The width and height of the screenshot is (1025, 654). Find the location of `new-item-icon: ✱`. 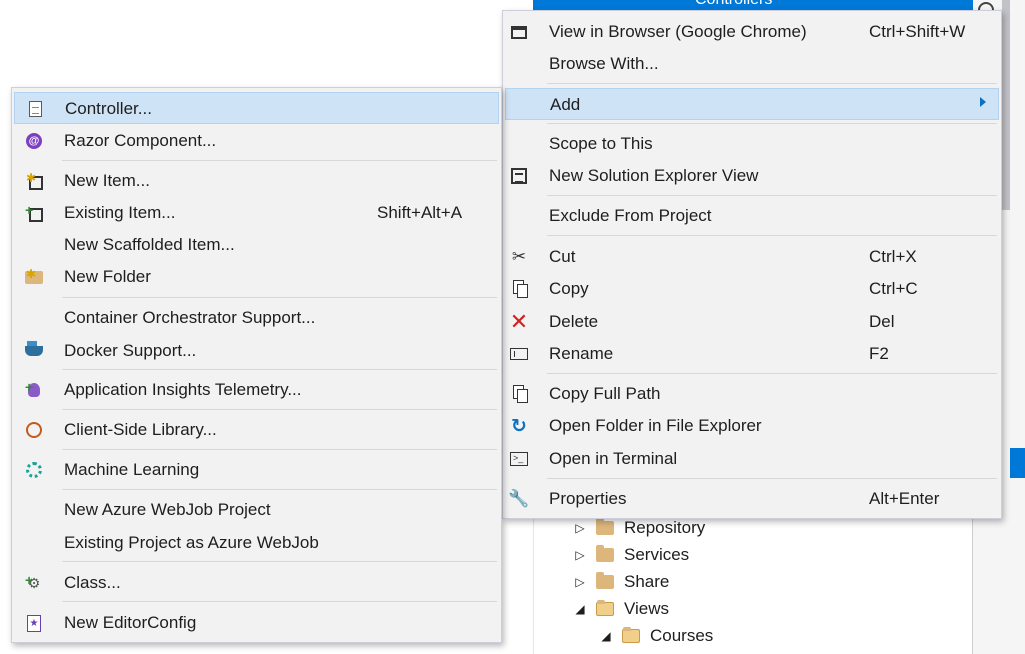

new-item-icon: ✱ is located at coordinates (34, 181).